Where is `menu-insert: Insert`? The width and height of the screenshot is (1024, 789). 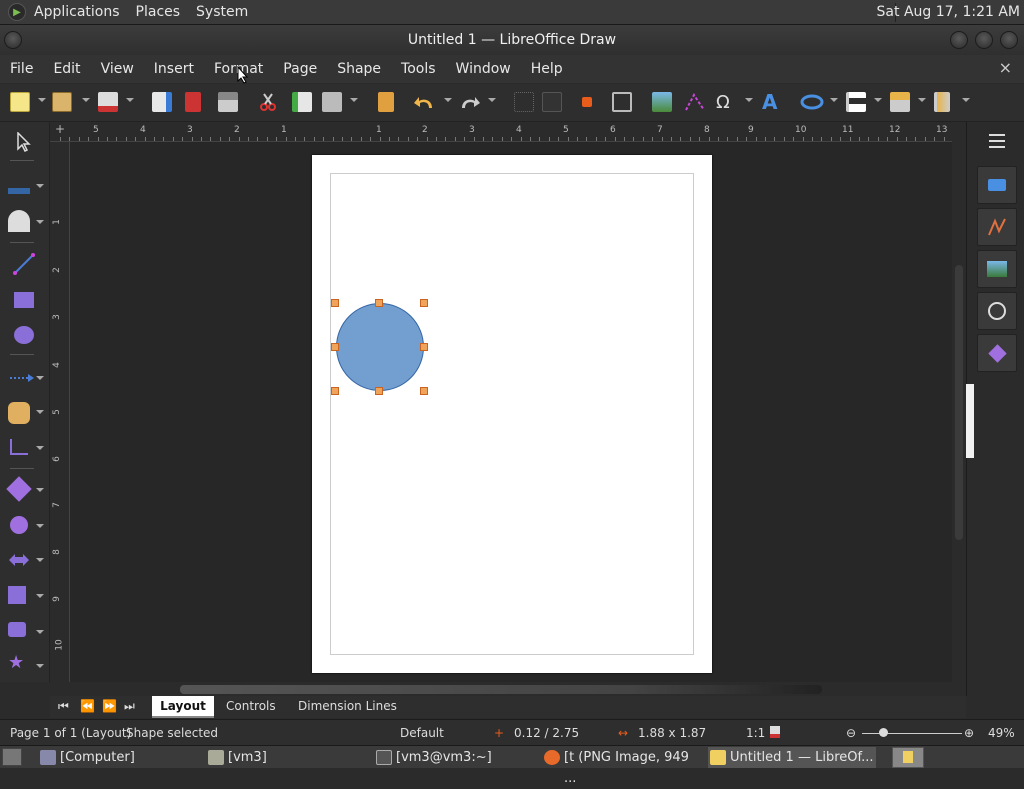
menu-insert: Insert is located at coordinates (174, 69).